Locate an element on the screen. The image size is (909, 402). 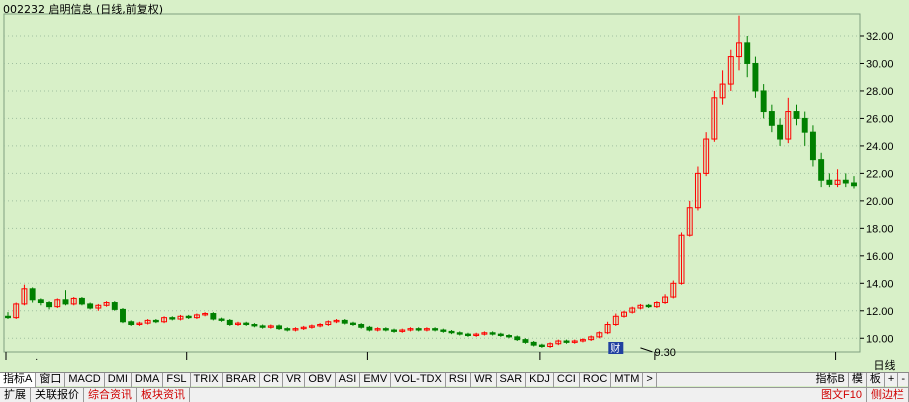
annotation-label: 9.30 is located at coordinates (664, 353).